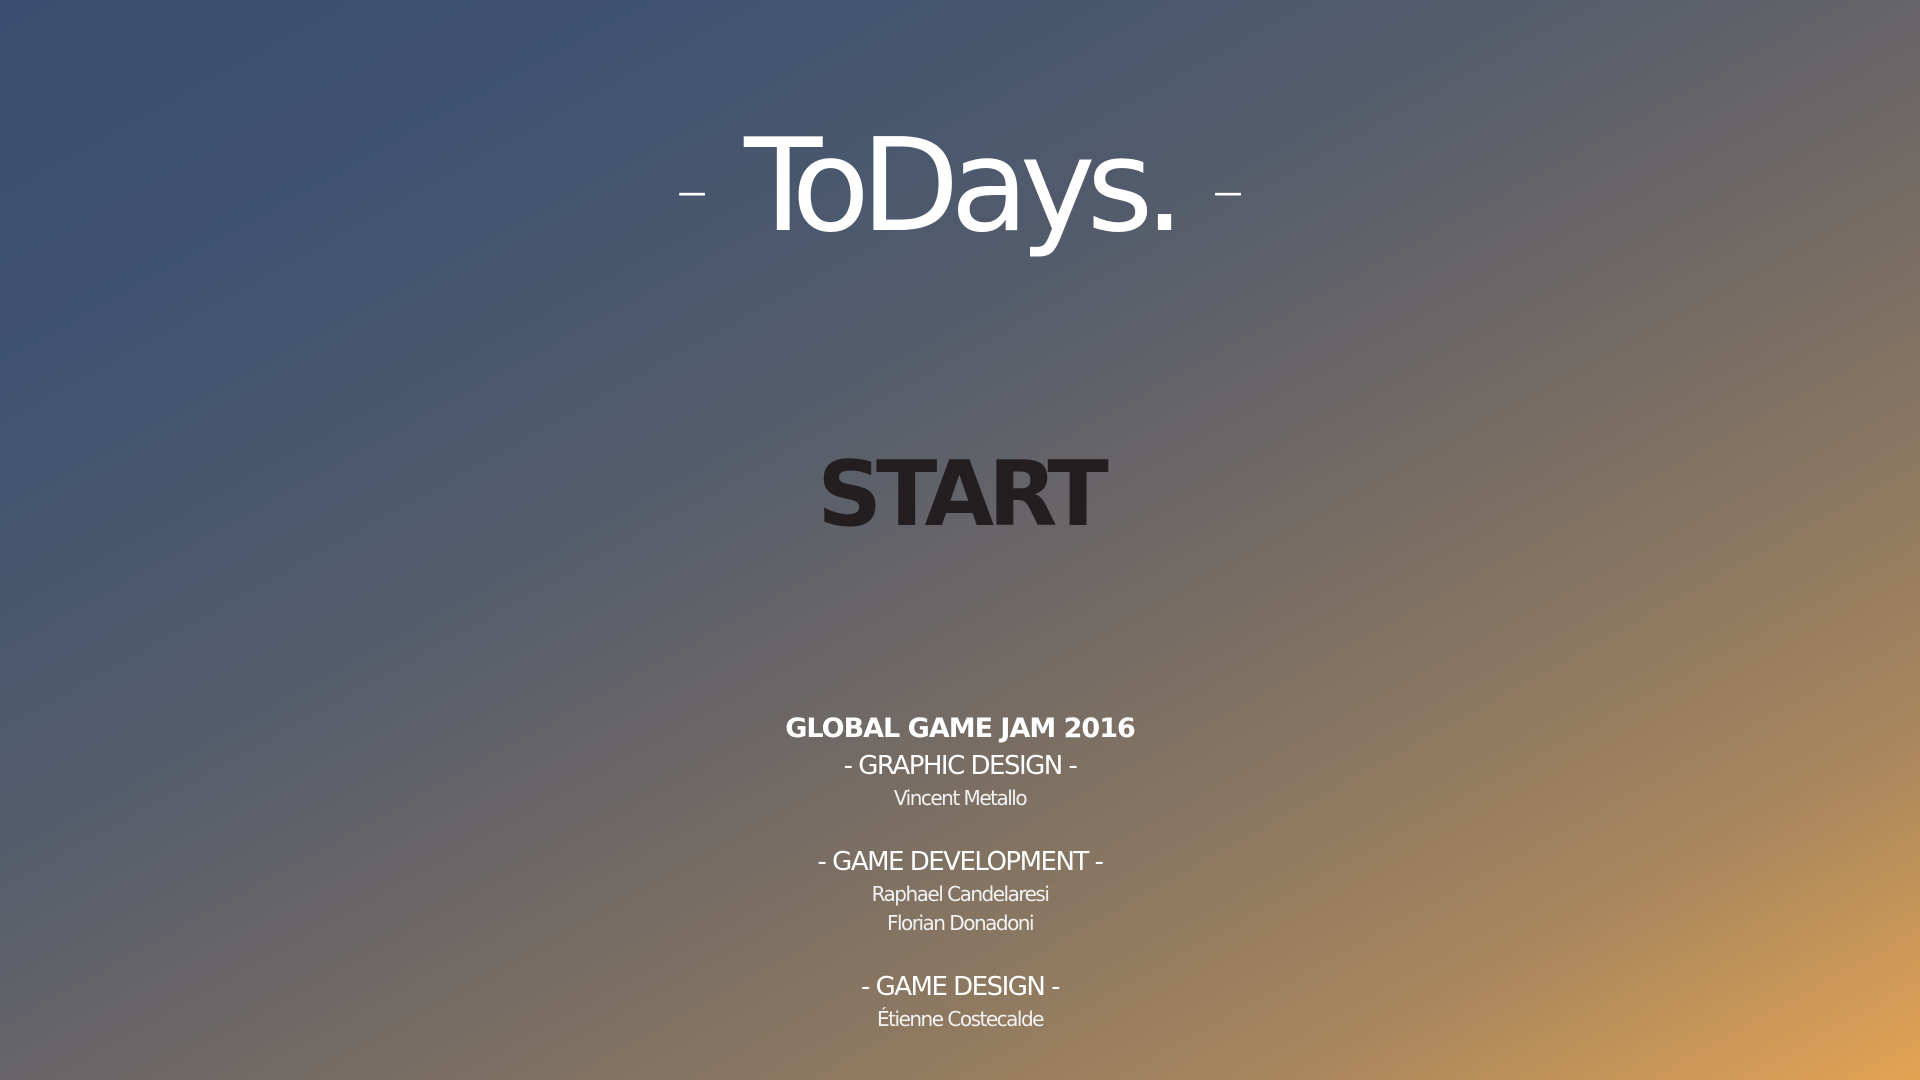 The image size is (1920, 1080). Describe the element at coordinates (960, 766) in the screenshot. I see `section-heading: - GRAPHIC DESIGN -` at that location.